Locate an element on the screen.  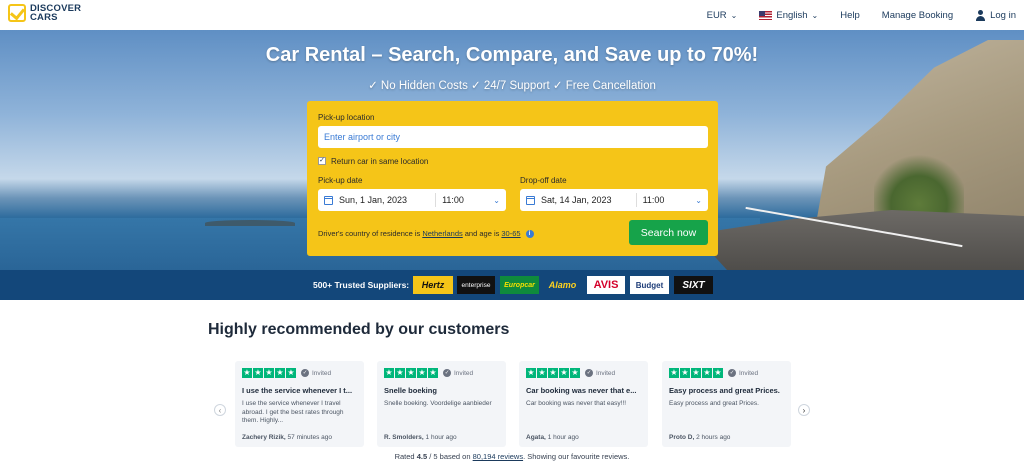
currency-label: EUR is located at coordinates (716, 15).